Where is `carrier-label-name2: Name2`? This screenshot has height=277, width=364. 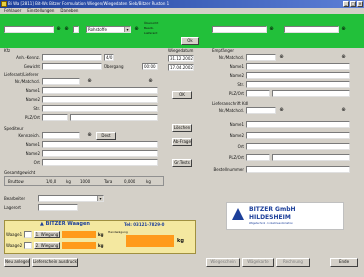 carrier-label-name2: Name2 is located at coordinates (32, 153).